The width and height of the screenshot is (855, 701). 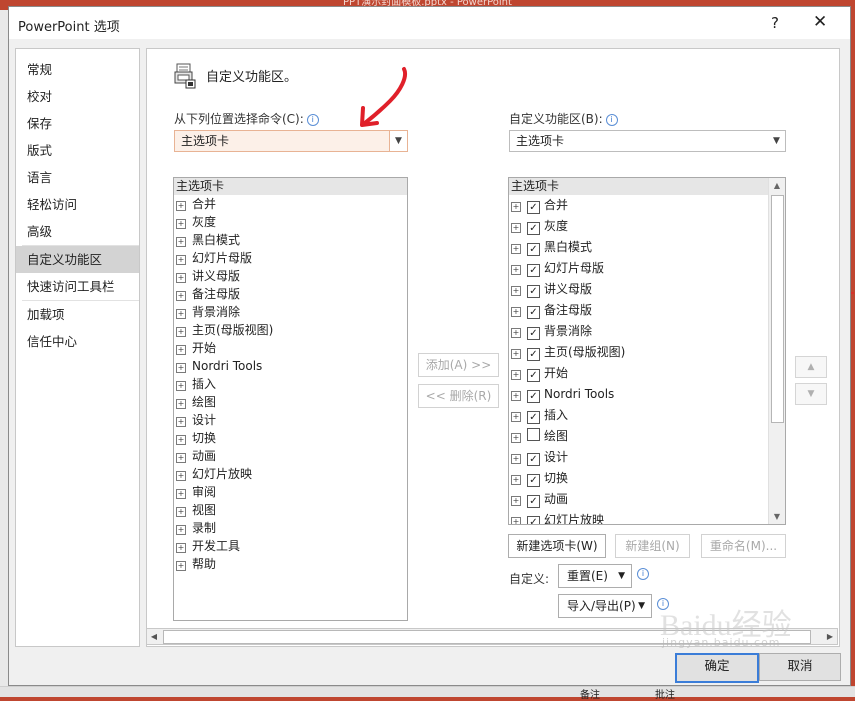 What do you see at coordinates (77, 286) in the screenshot?
I see `nav-item-quick-access-toolbar: 快速访问工具栏` at bounding box center [77, 286].